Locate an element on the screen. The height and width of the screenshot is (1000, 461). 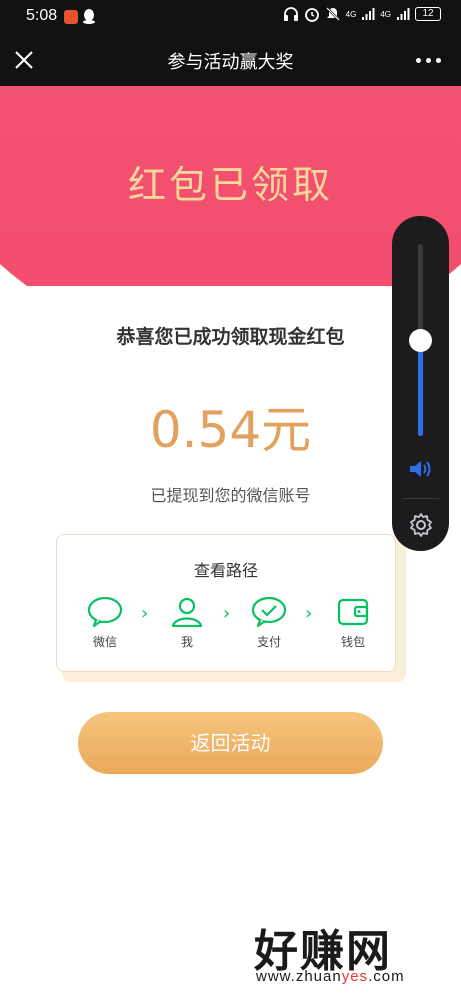
step-label: 我 is located at coordinates (186, 642).